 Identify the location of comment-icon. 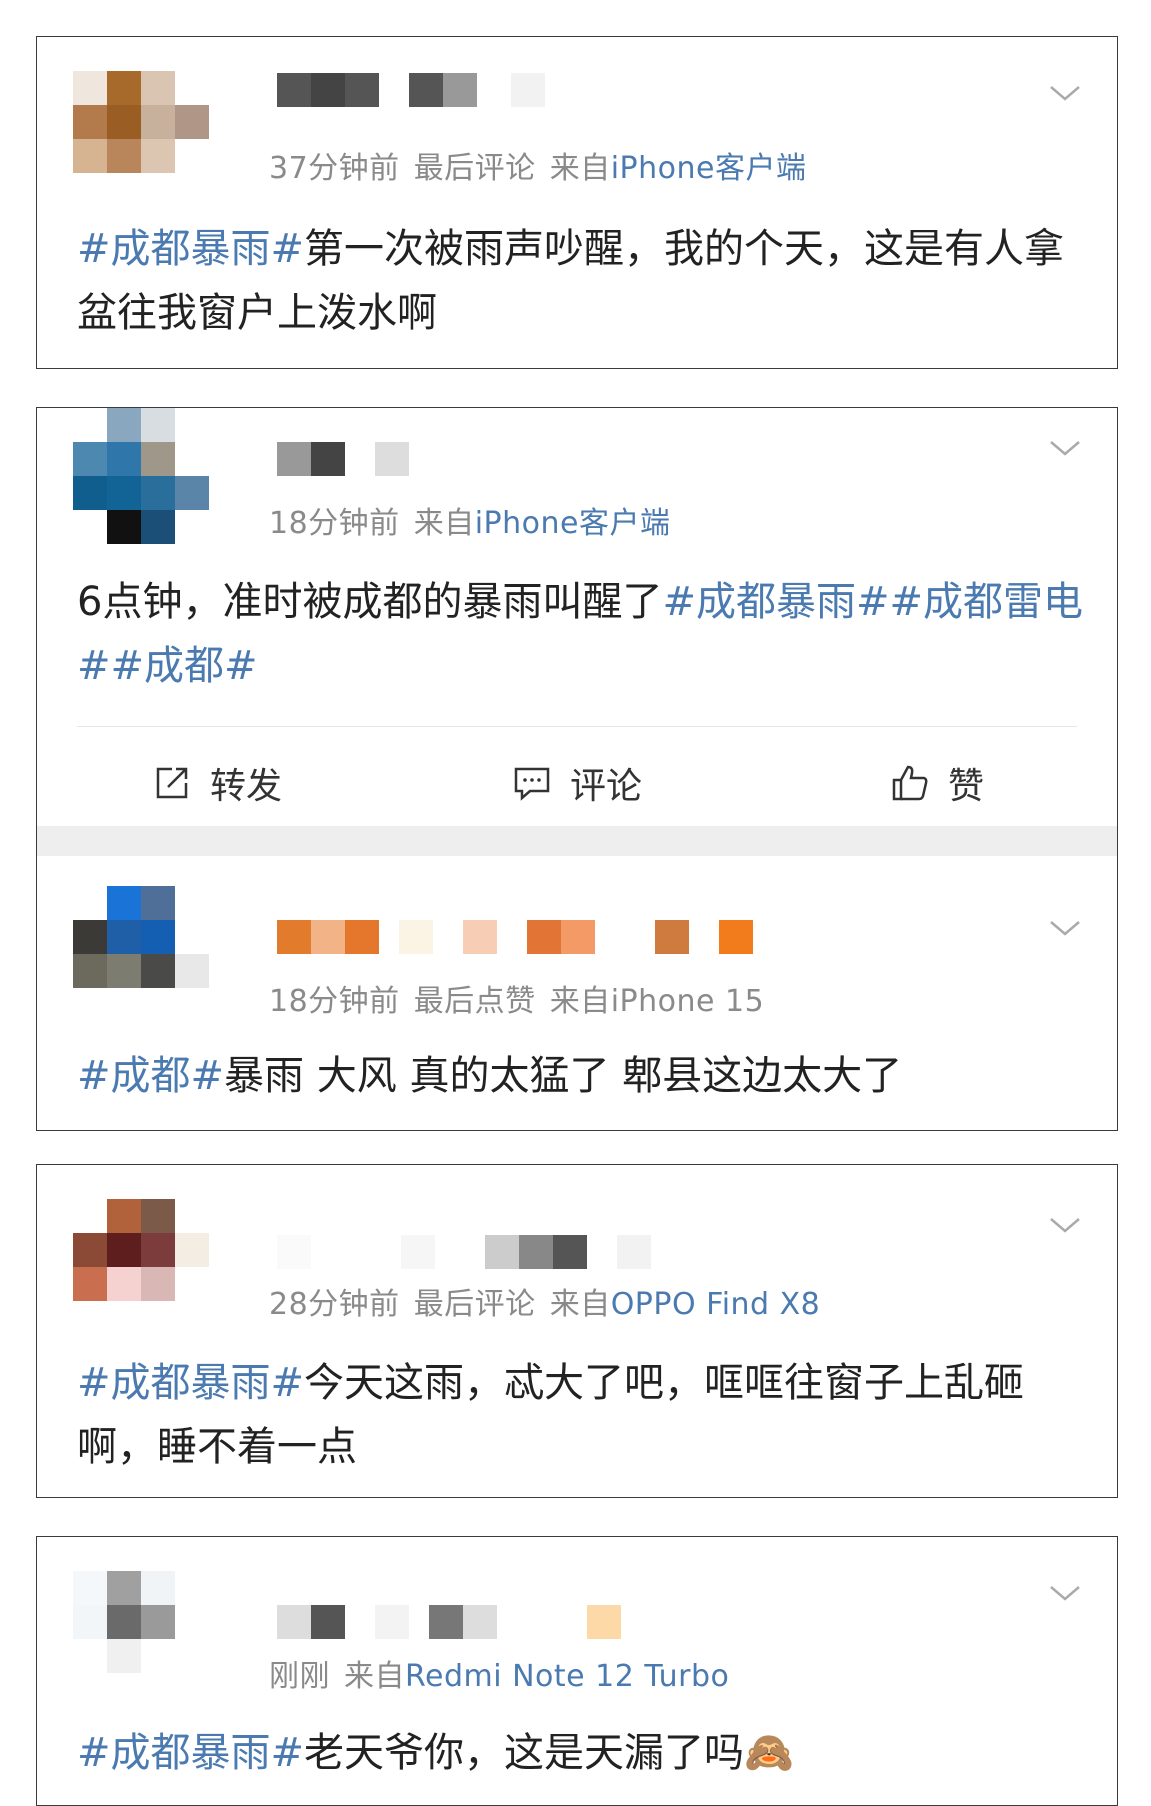
(532, 784).